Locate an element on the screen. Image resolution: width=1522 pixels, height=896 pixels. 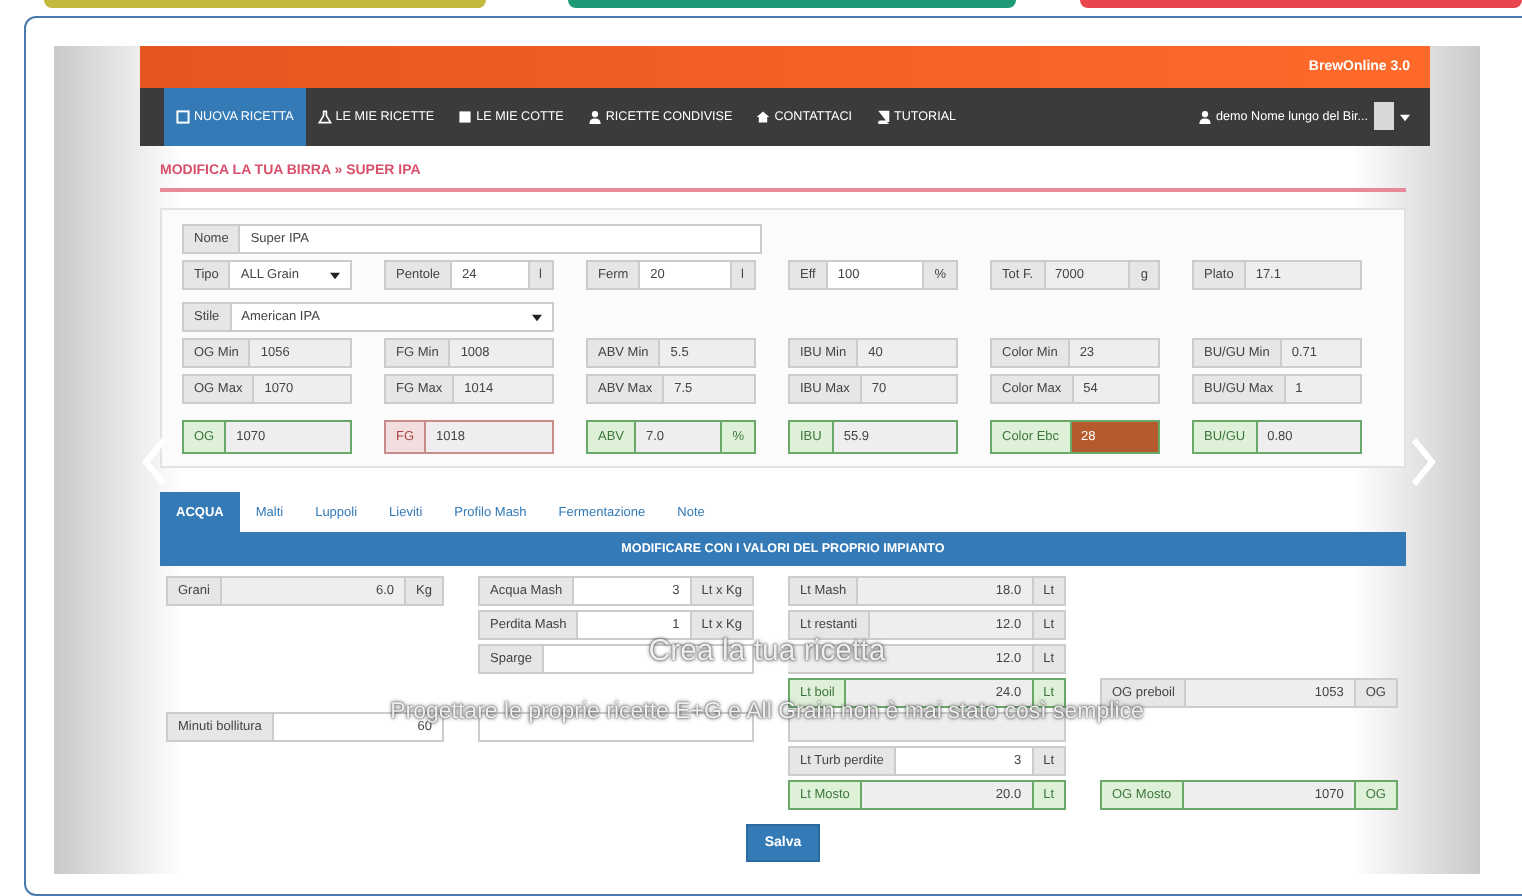
chevron-right-icon is located at coordinates (1424, 462).